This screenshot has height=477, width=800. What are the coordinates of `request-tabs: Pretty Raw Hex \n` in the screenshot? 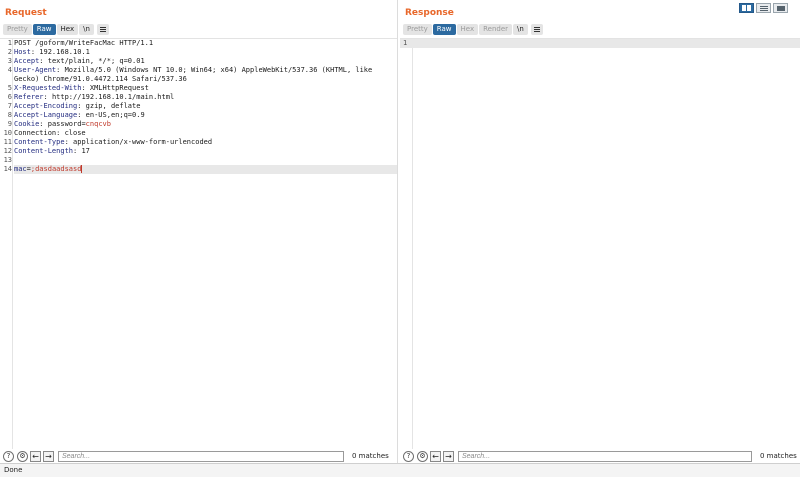 It's located at (56, 29).